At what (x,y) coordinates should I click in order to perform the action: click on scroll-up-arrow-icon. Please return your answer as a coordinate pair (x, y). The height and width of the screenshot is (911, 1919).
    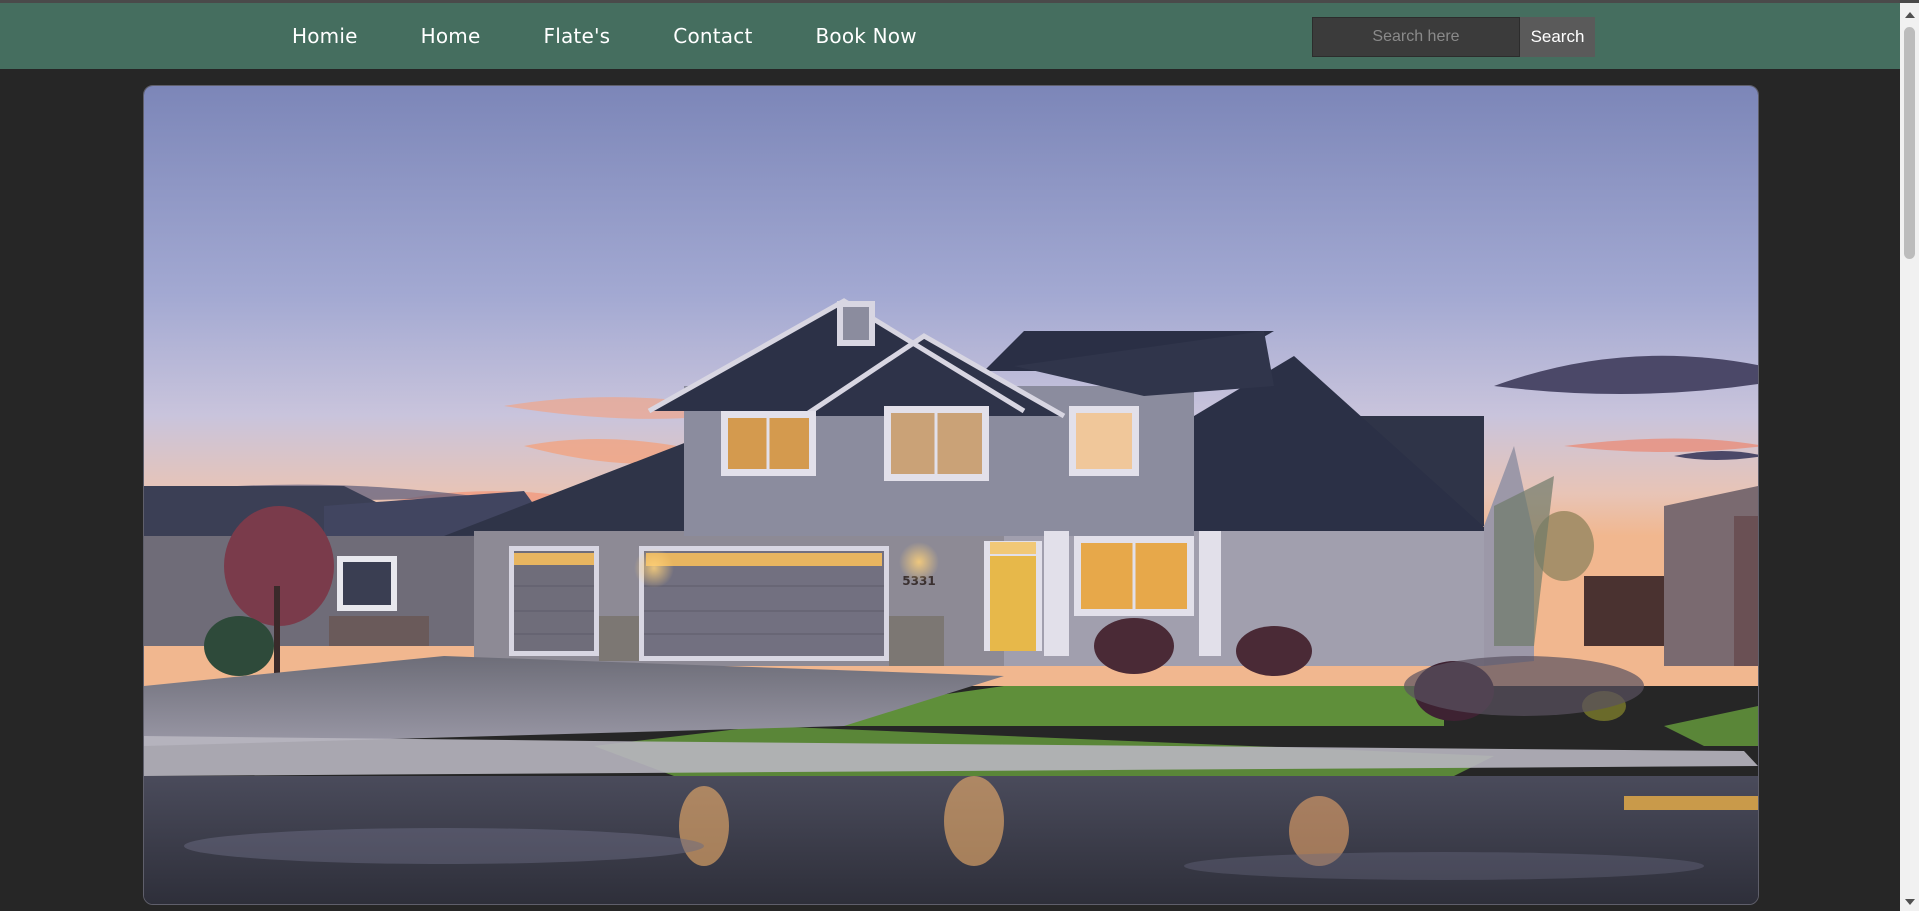
    Looking at the image, I should click on (1910, 15).